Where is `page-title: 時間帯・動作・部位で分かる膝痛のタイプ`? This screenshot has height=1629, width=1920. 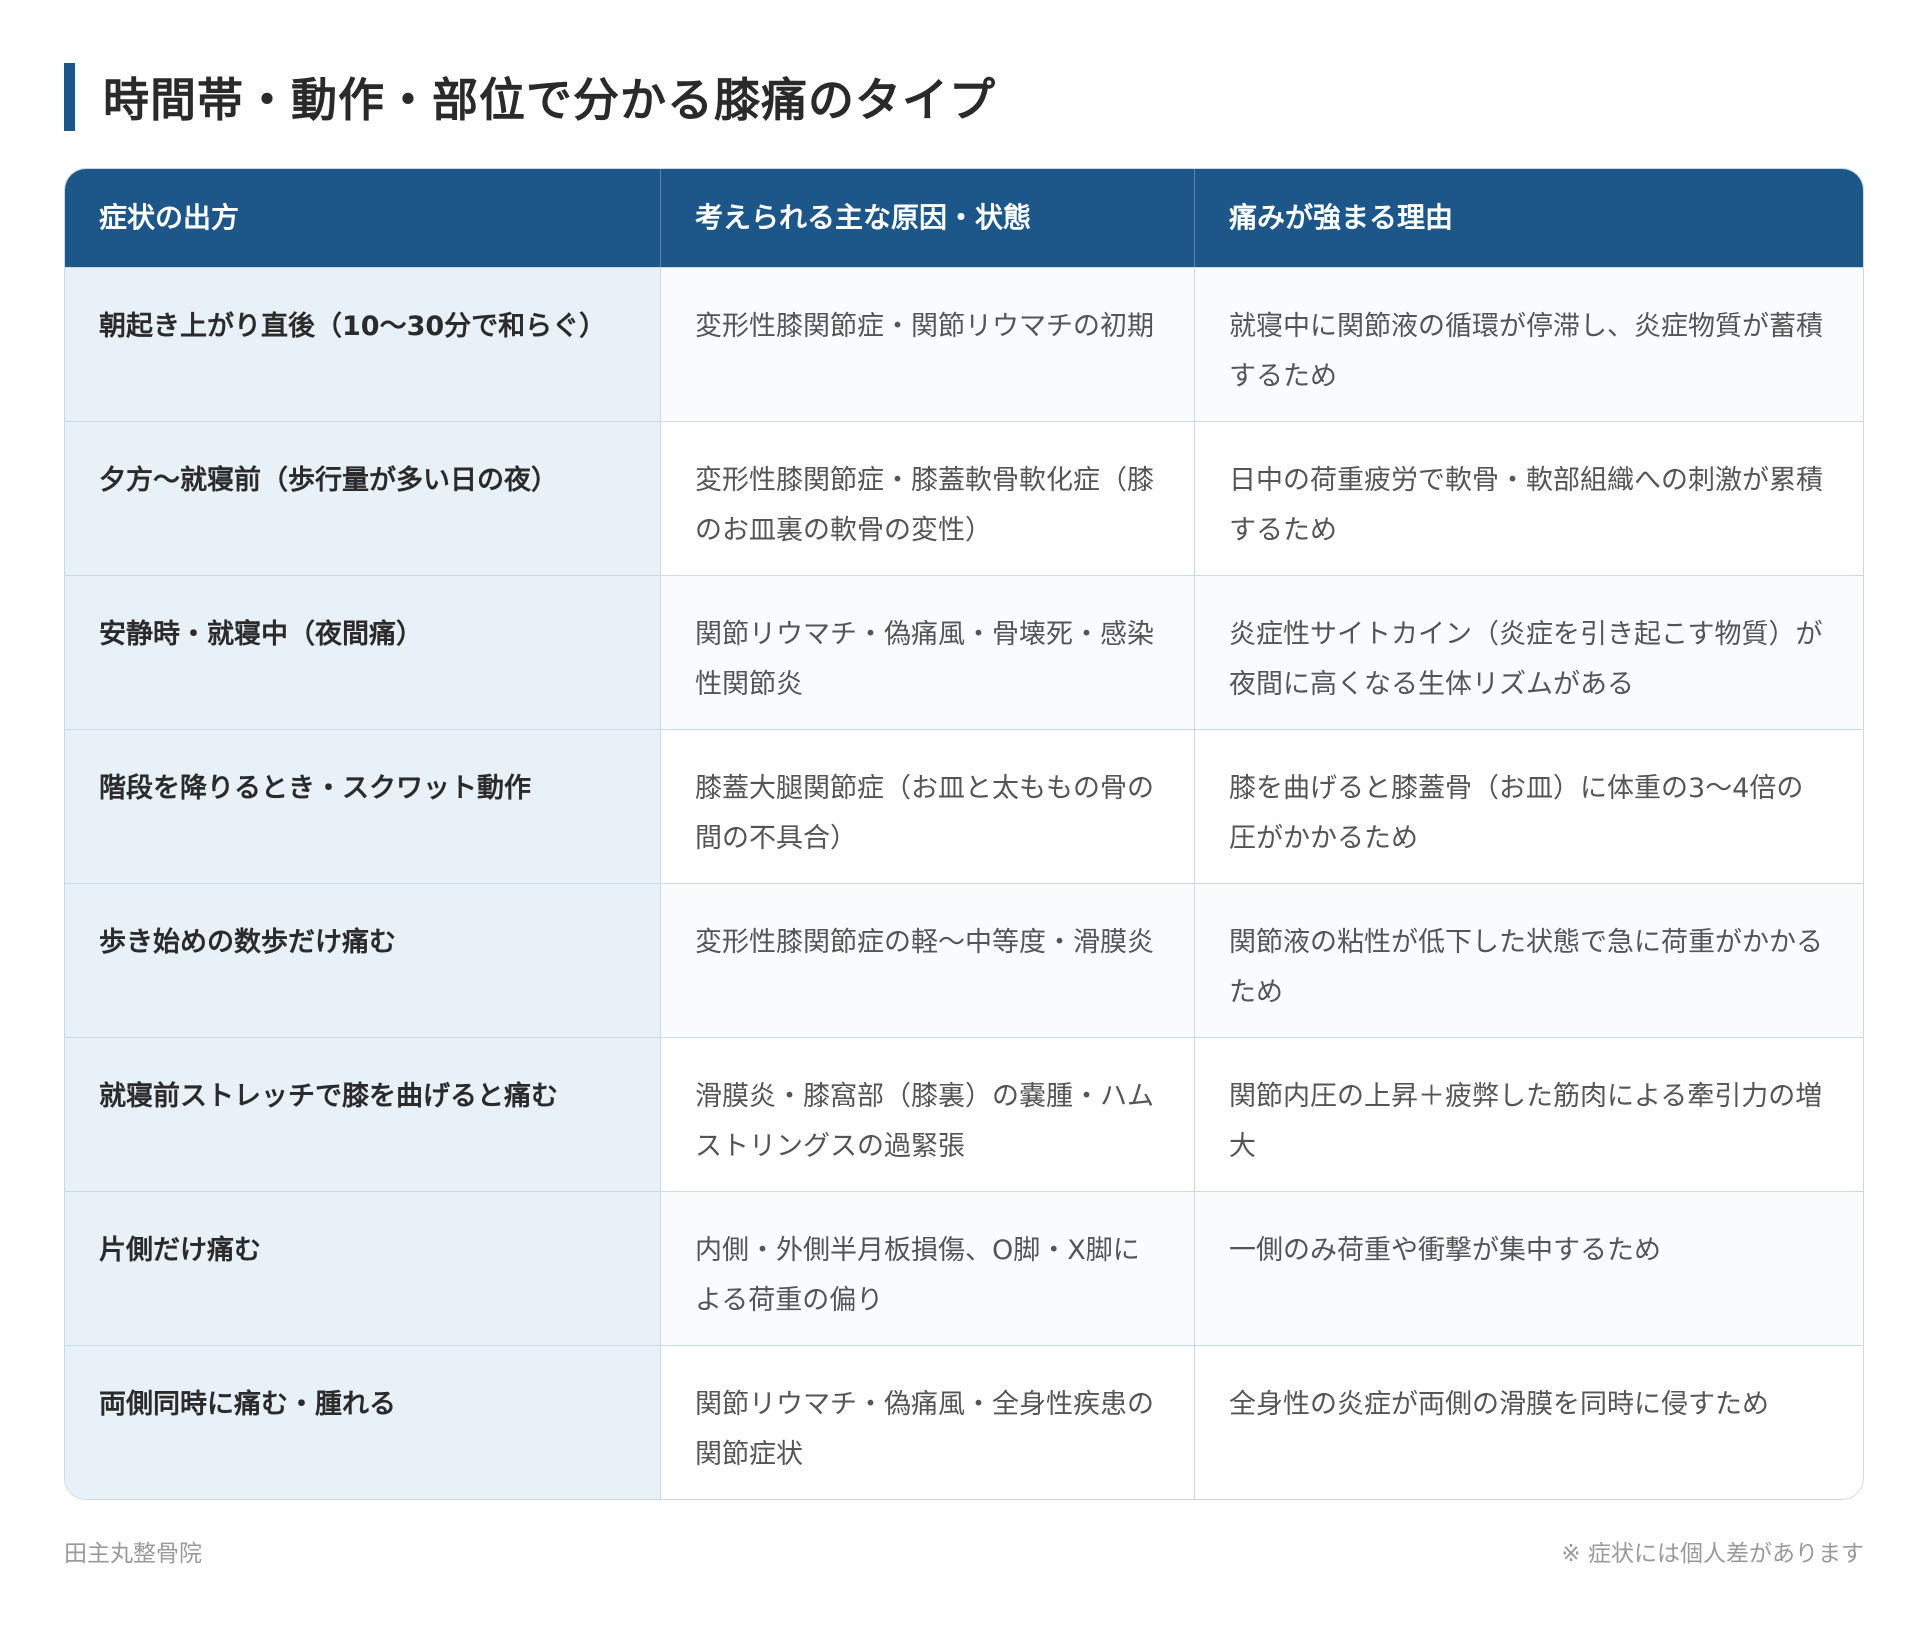
page-title: 時間帯・動作・部位で分かる膝痛のタイプ is located at coordinates (549, 100).